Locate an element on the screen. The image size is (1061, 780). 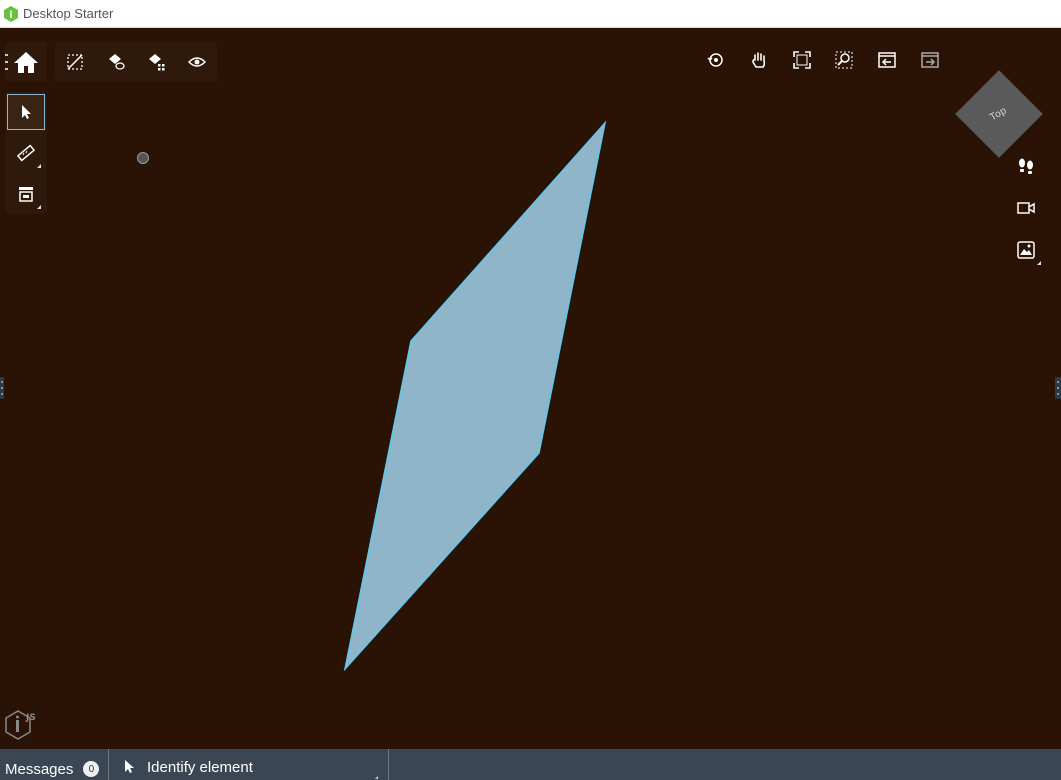
app-logo-icon: i is located at coordinates (11, 13).